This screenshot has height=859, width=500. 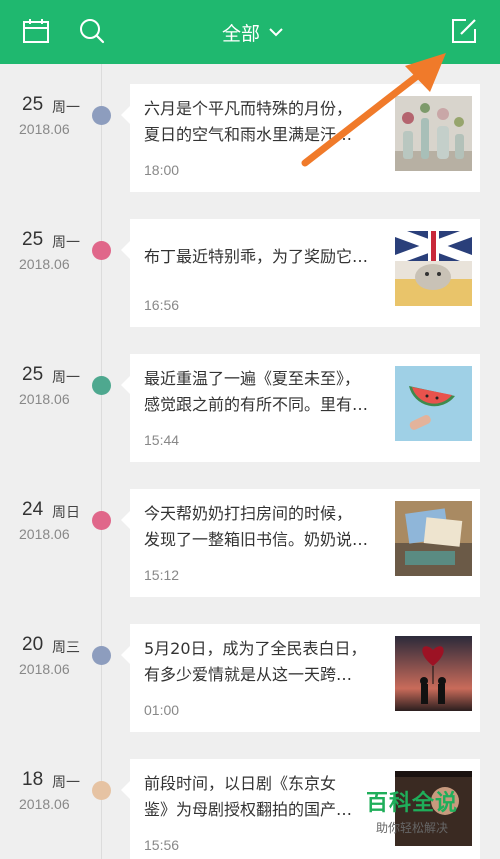 I want to click on entry-weekday: 周三, so click(x=66, y=648).